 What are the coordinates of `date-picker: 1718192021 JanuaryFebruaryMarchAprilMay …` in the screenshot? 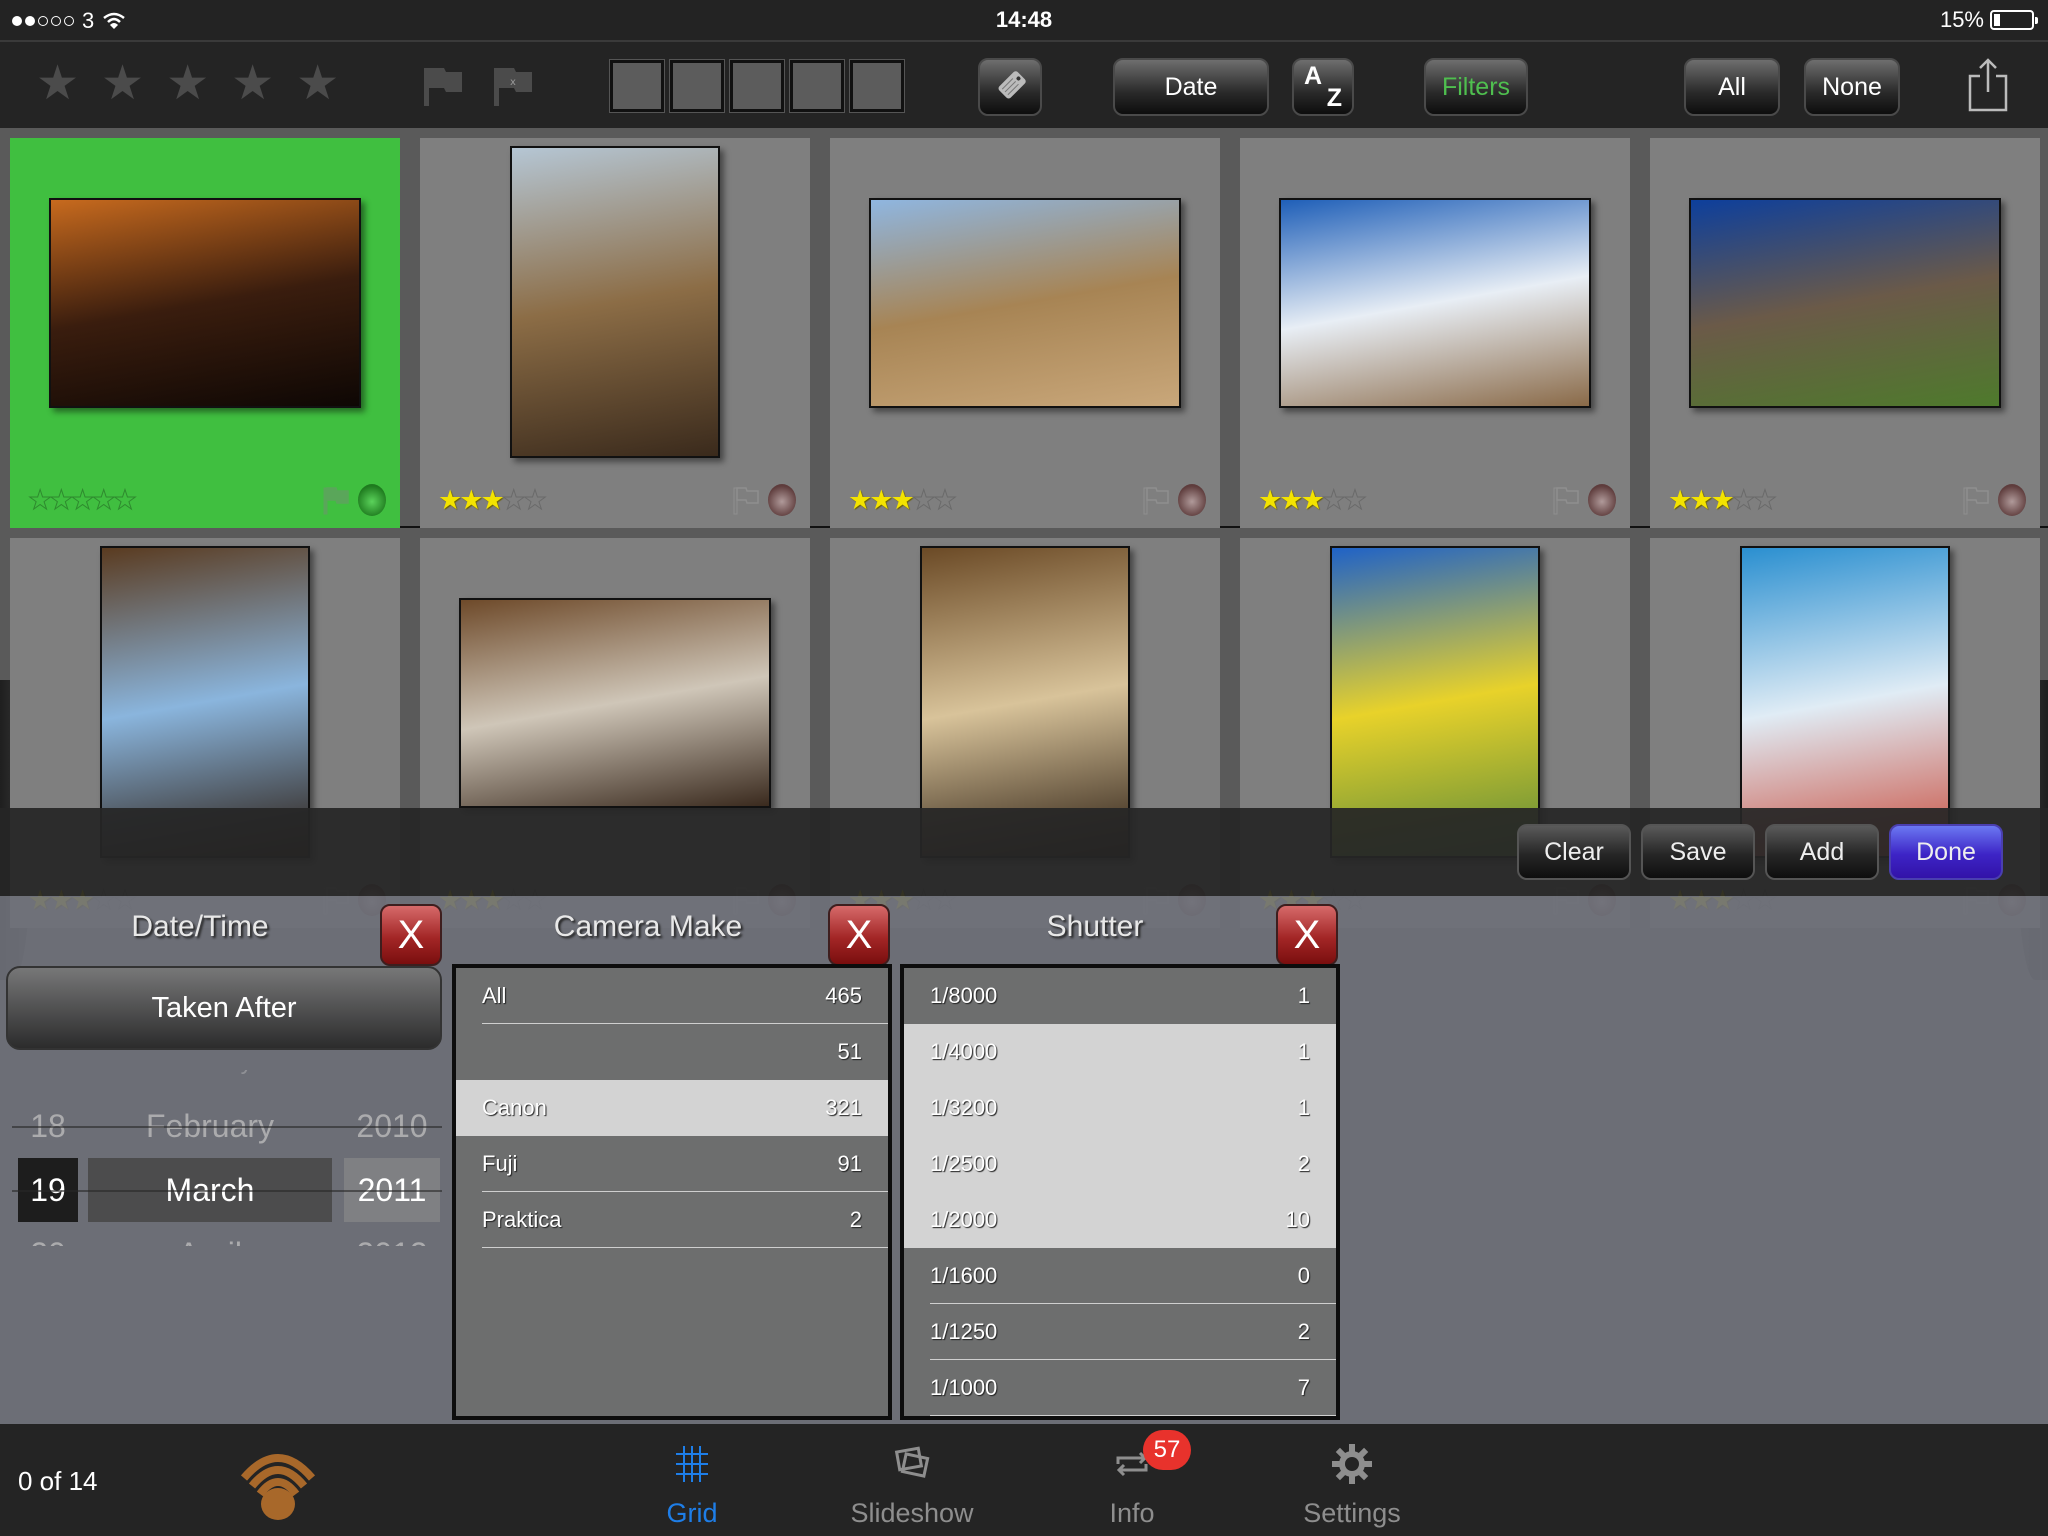 It's located at (227, 1158).